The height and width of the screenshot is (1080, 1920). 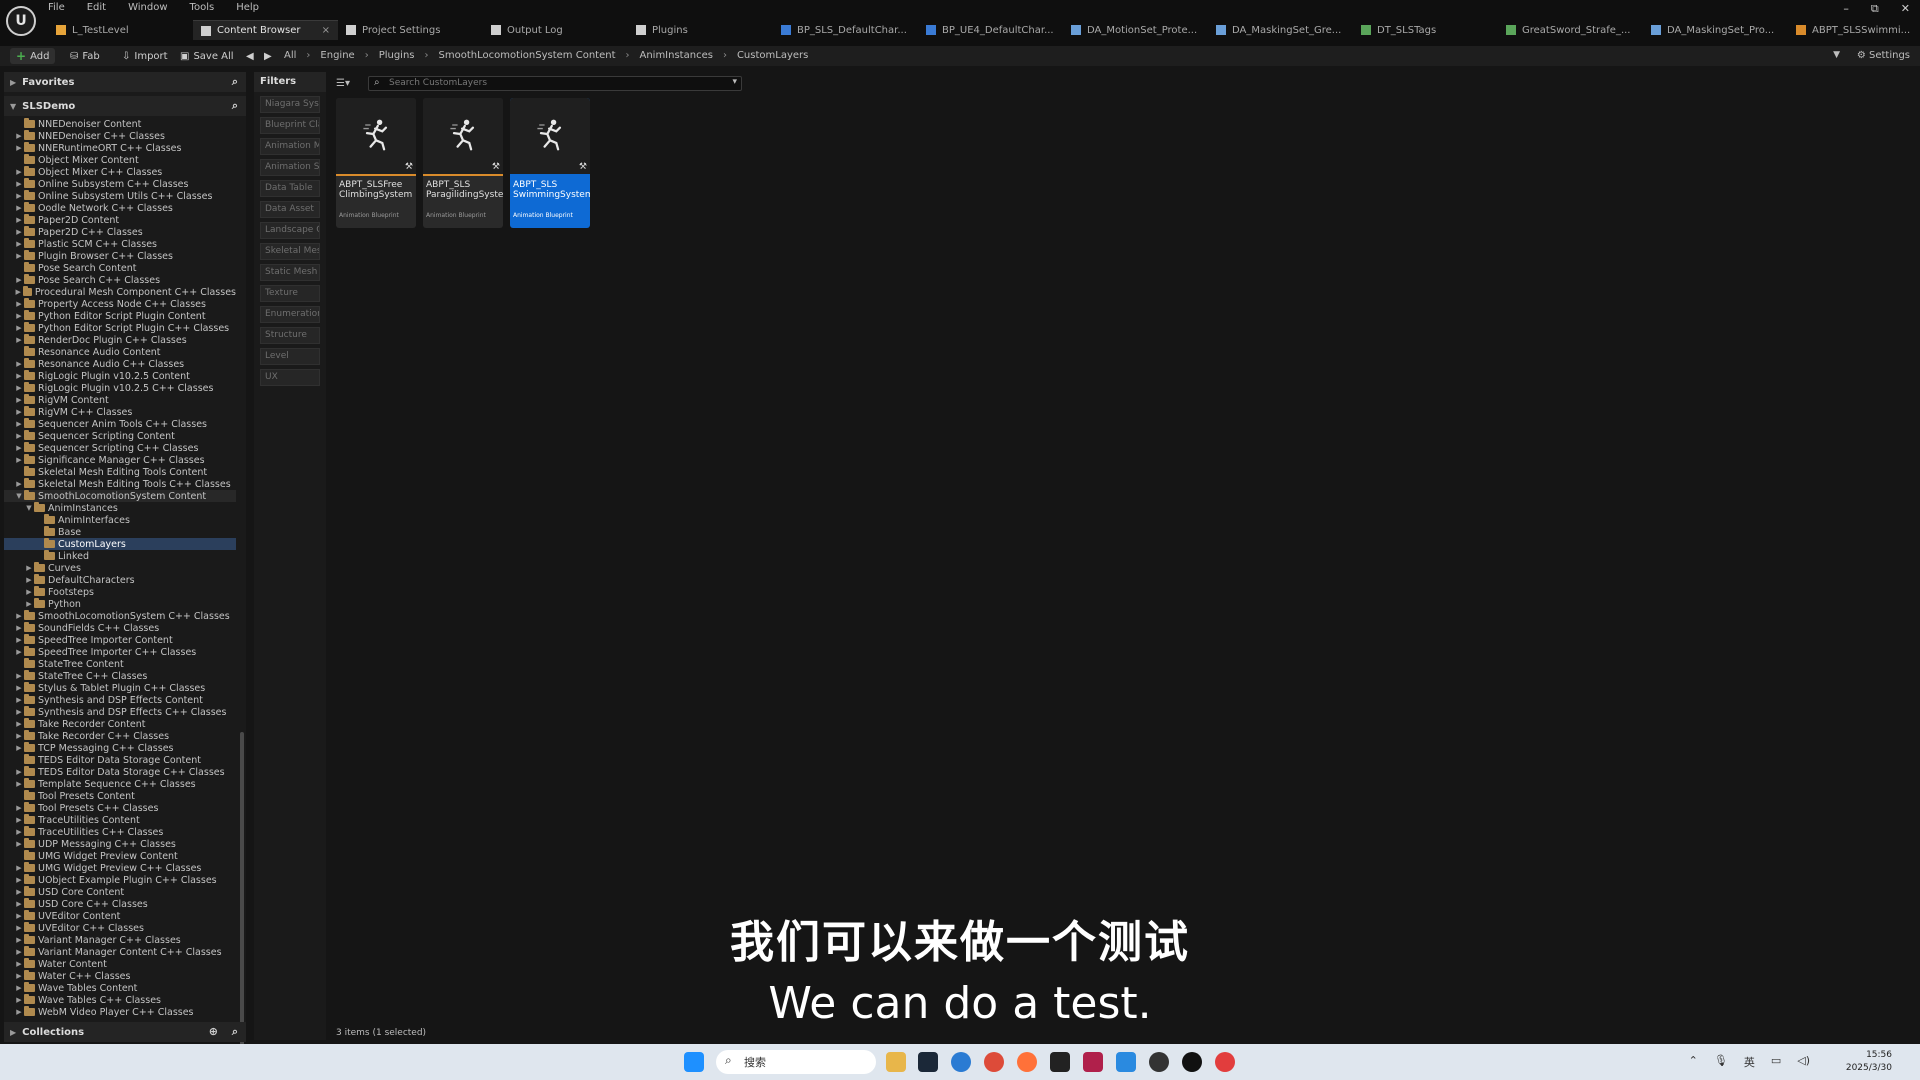 I want to click on rider-icon, so click(x=1093, y=1062).